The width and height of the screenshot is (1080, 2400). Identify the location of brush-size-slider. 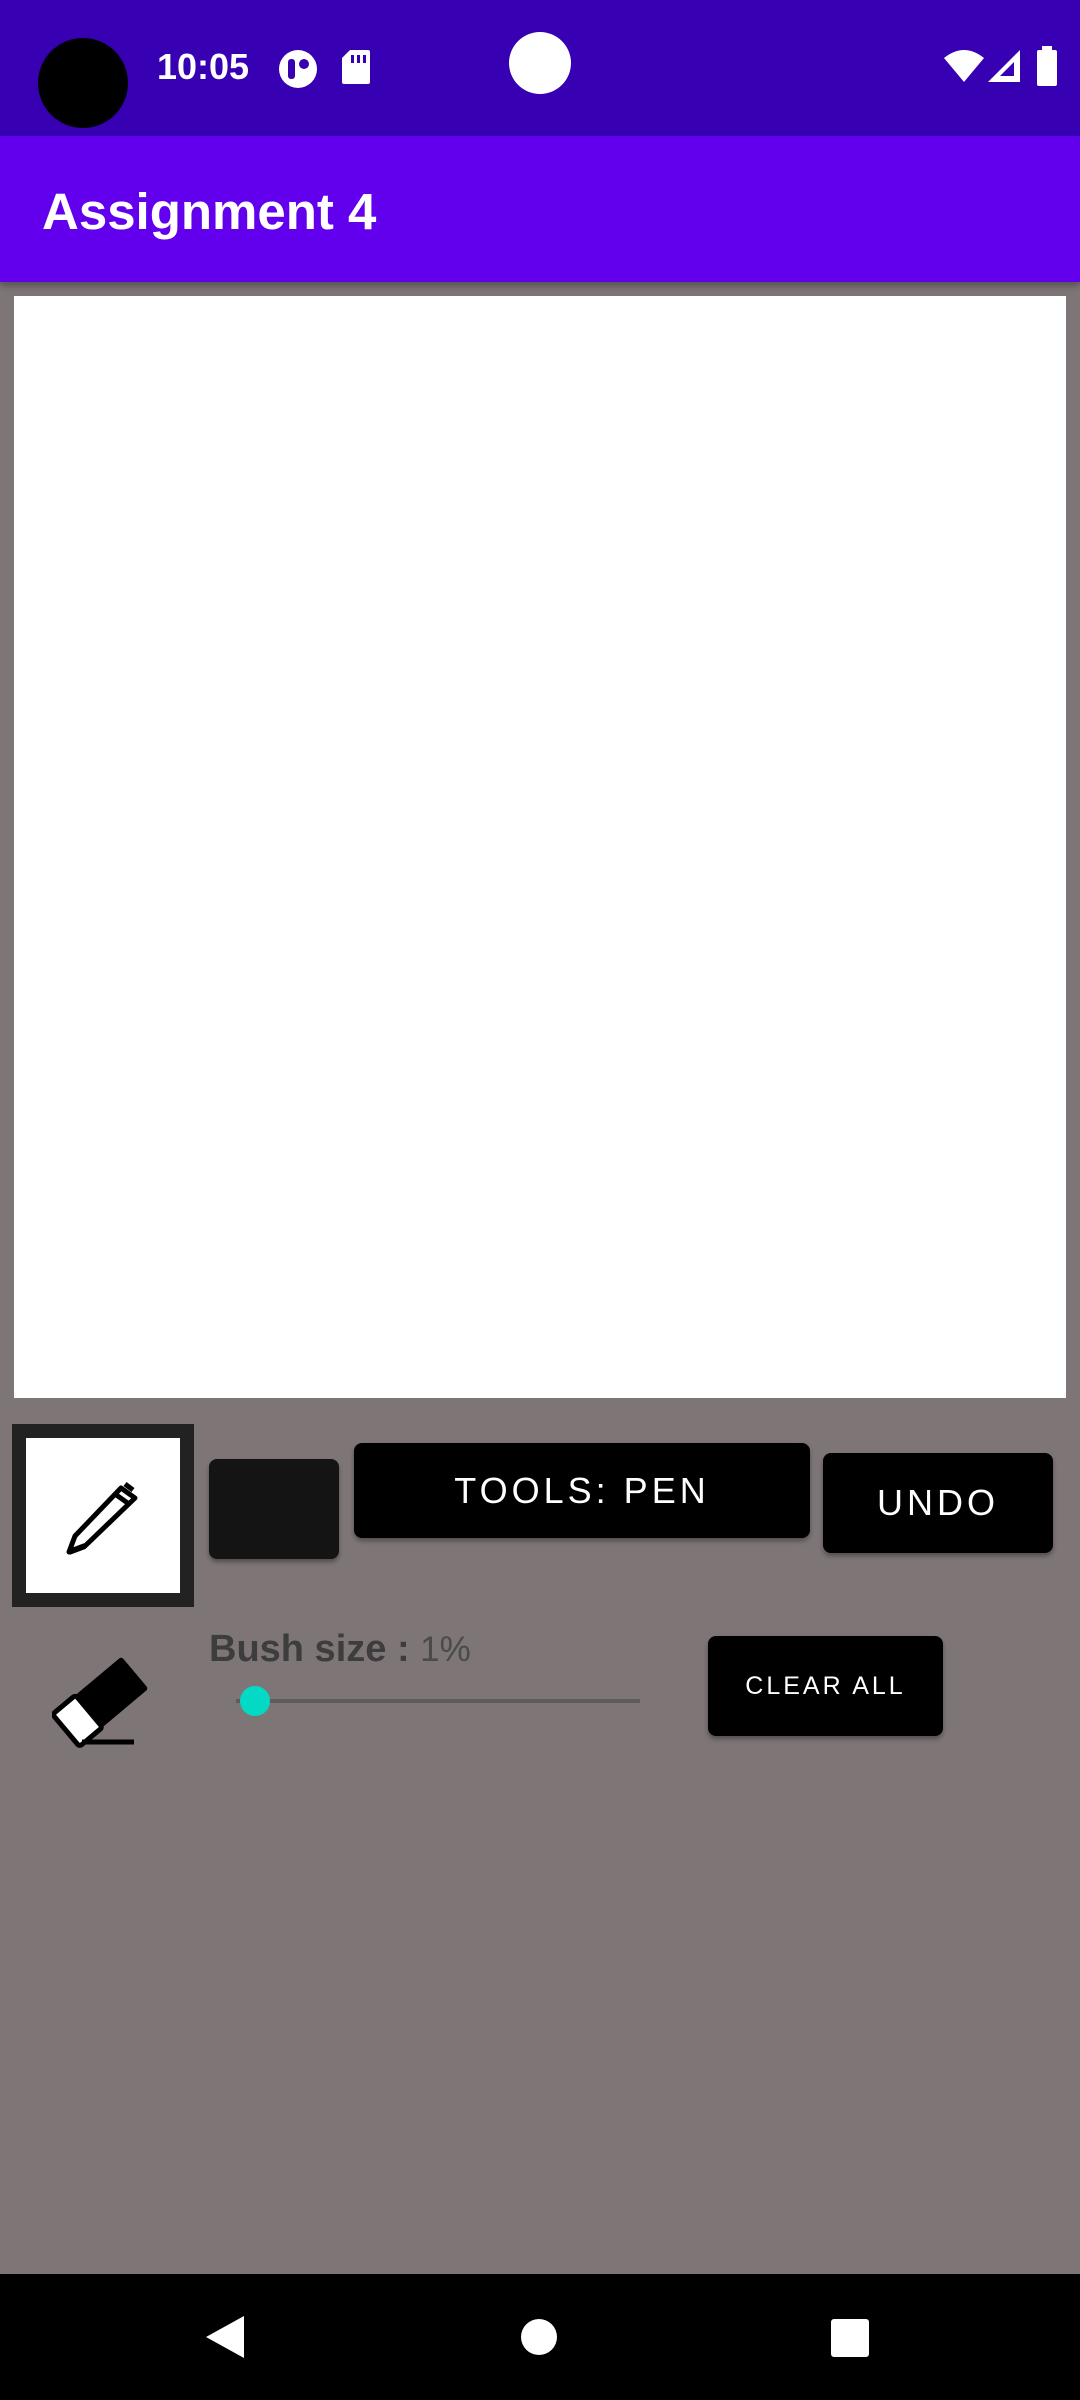
(438, 1701).